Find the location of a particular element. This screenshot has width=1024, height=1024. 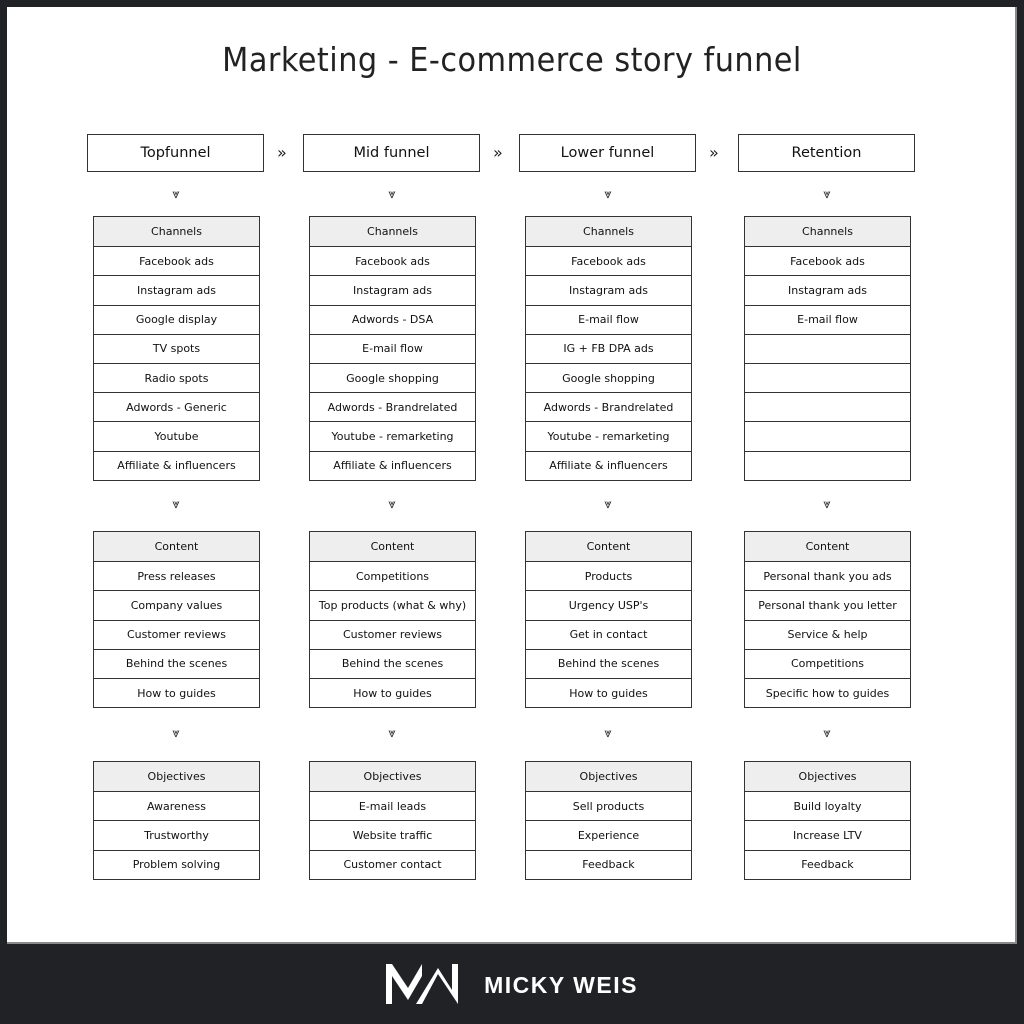

objectives-item: Increase LTV is located at coordinates (827, 834).